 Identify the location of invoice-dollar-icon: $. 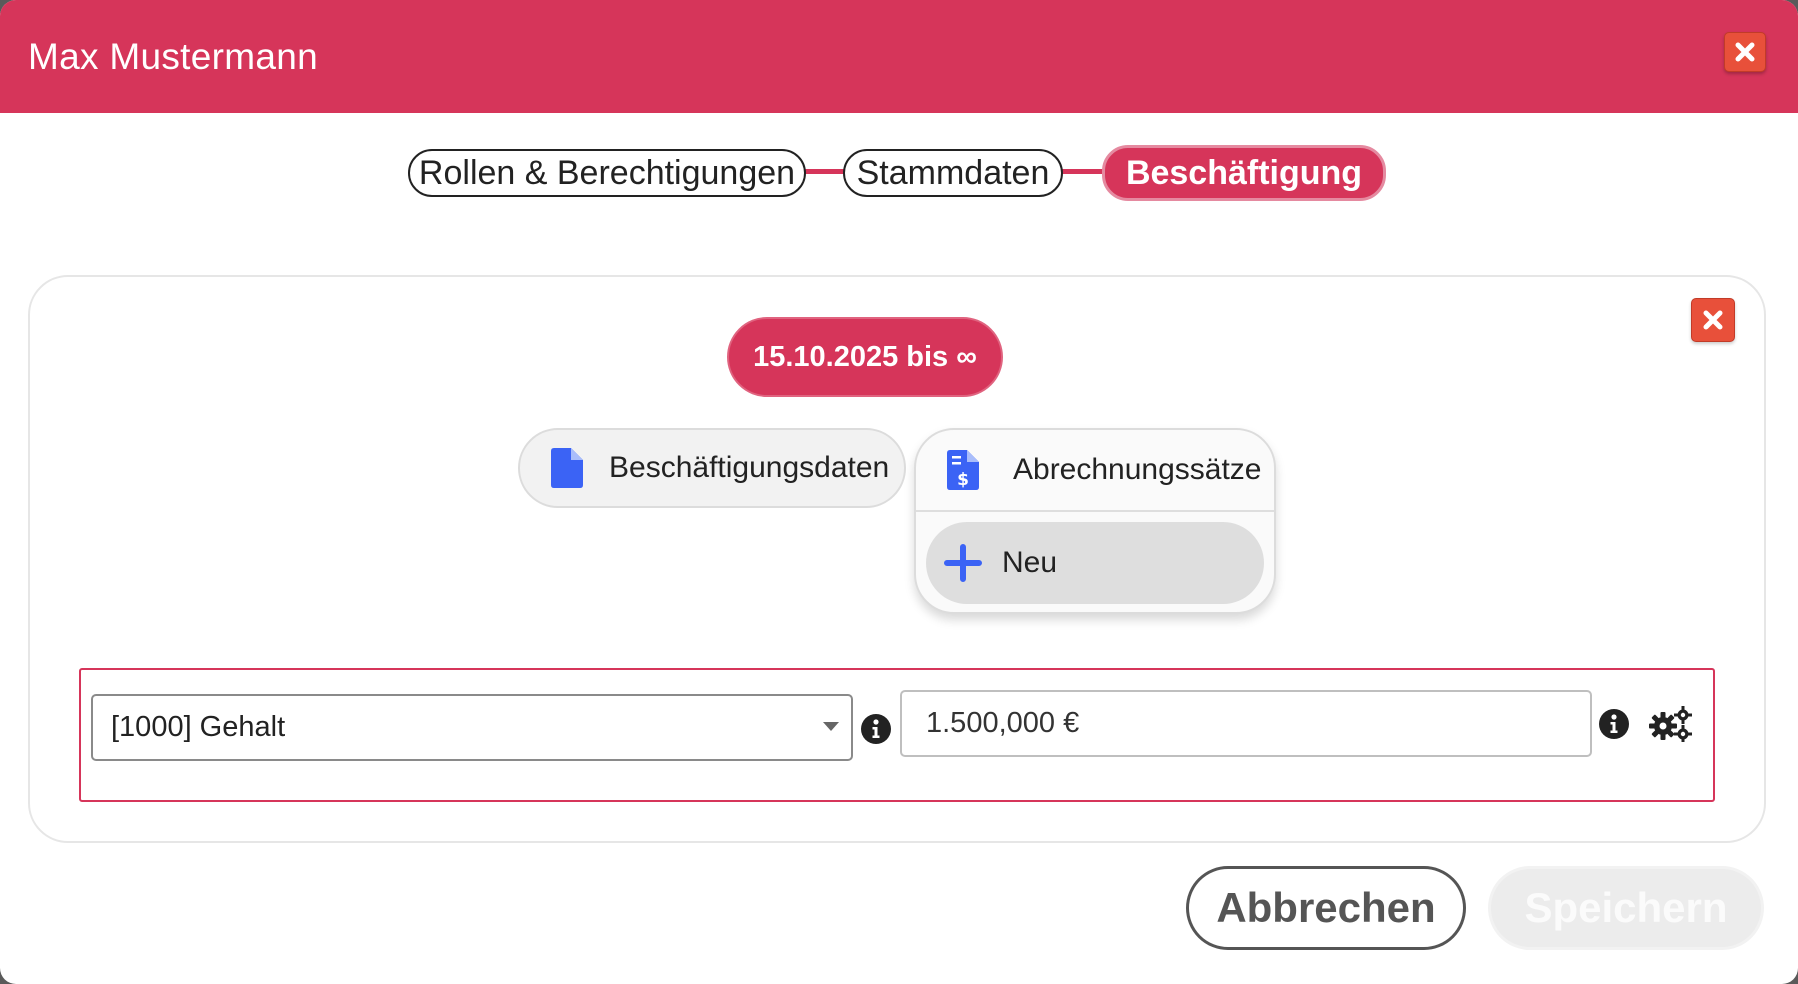
(963, 470).